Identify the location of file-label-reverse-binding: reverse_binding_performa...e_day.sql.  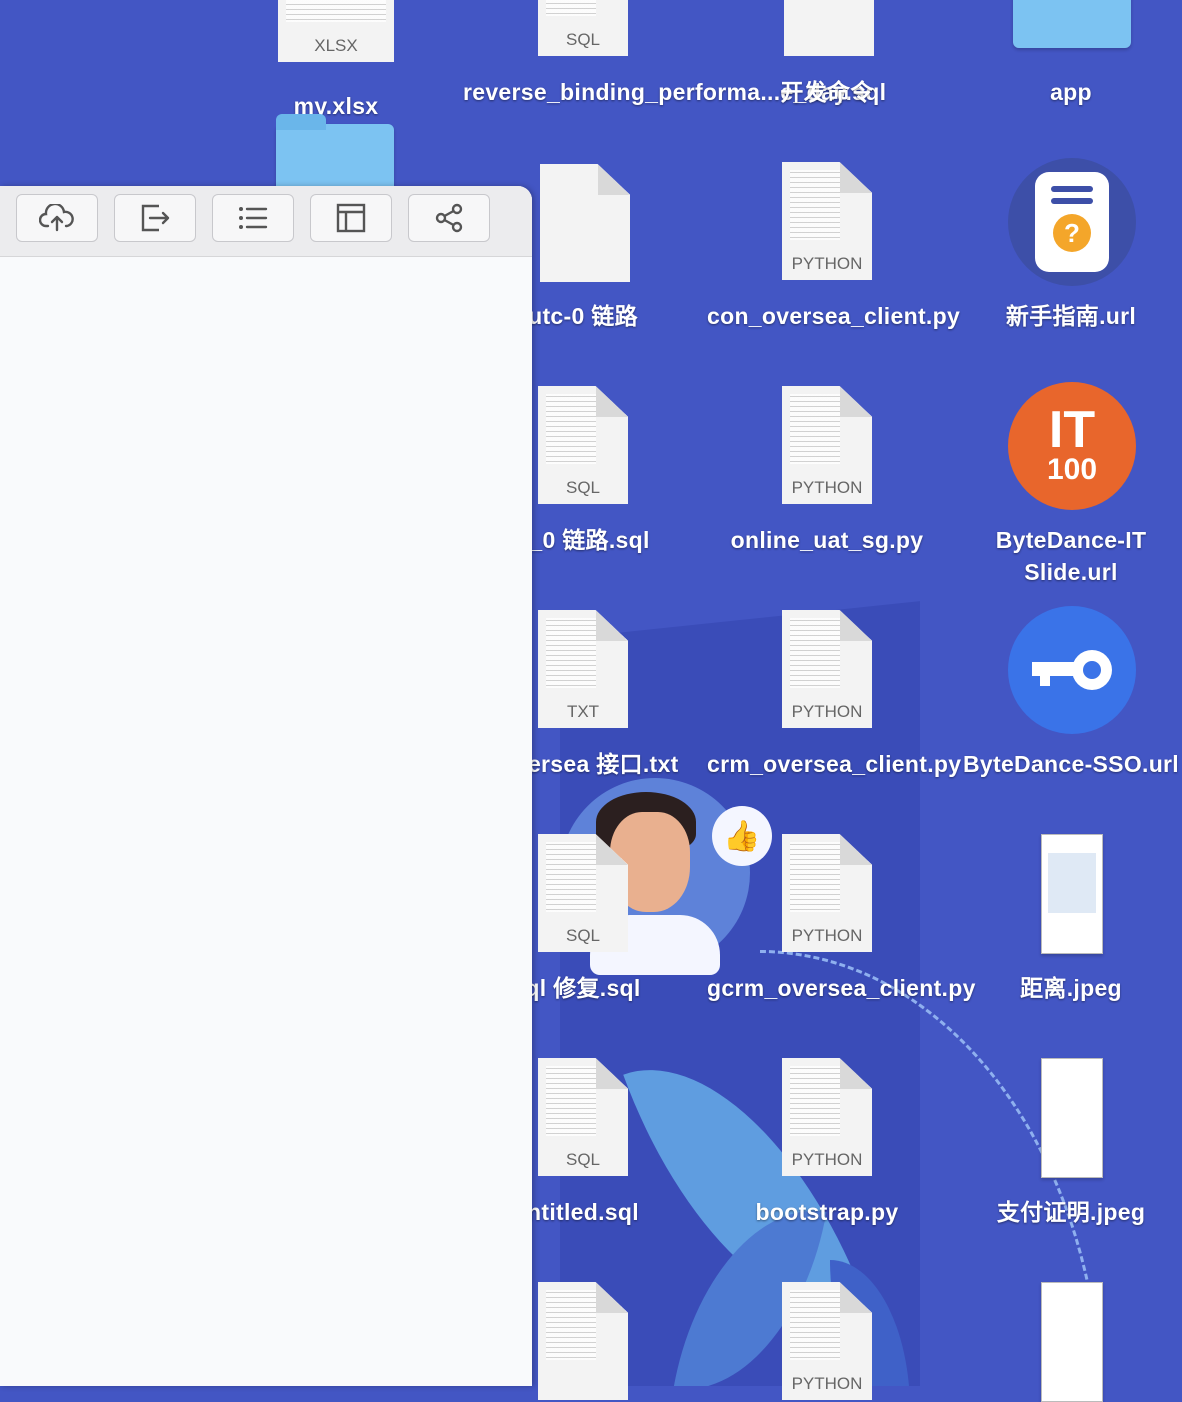
(674, 92).